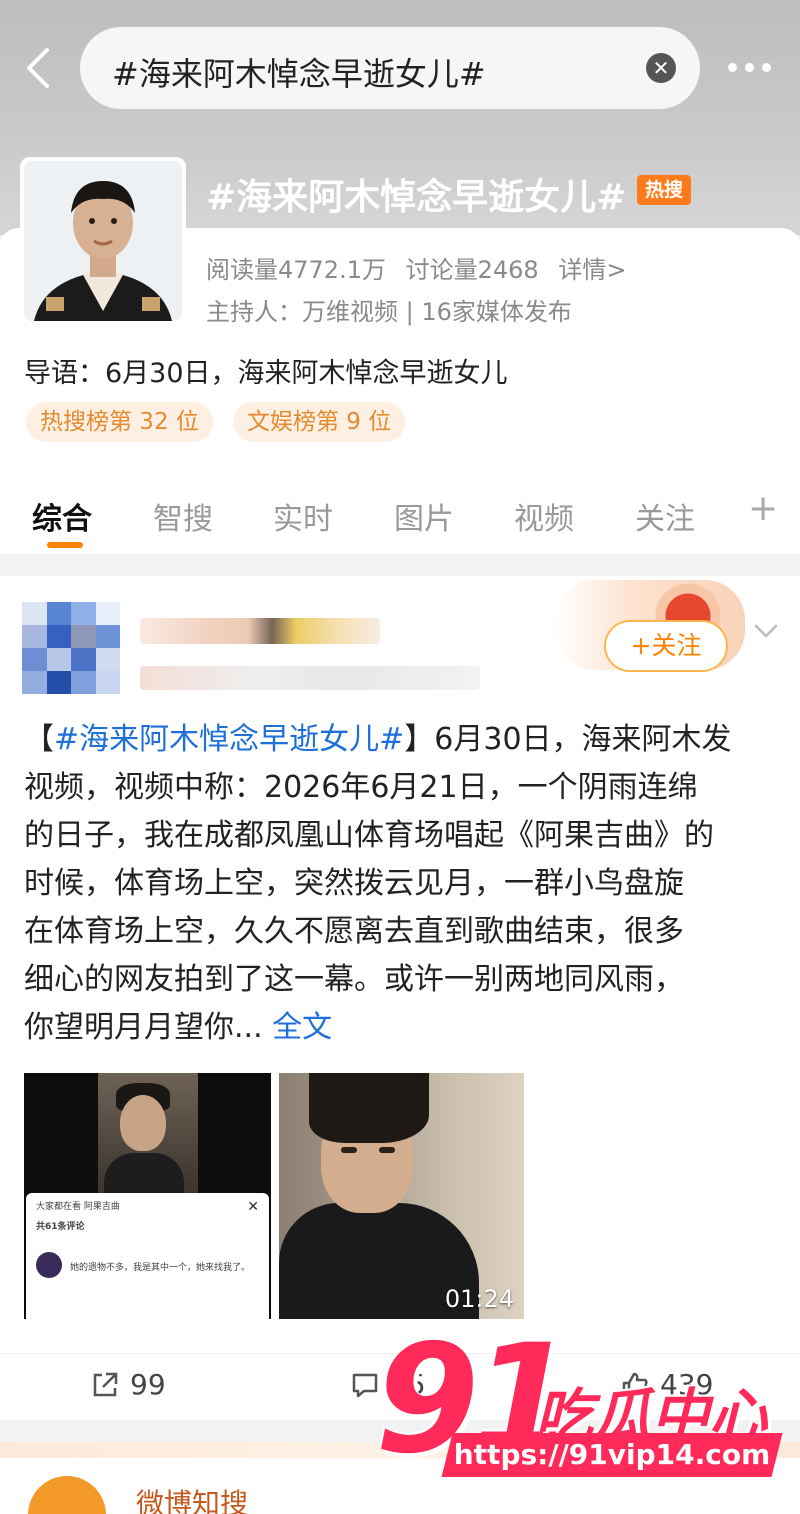 The height and width of the screenshot is (1514, 800). Describe the element at coordinates (148, 1384) in the screenshot. I see `repost-count: 99` at that location.